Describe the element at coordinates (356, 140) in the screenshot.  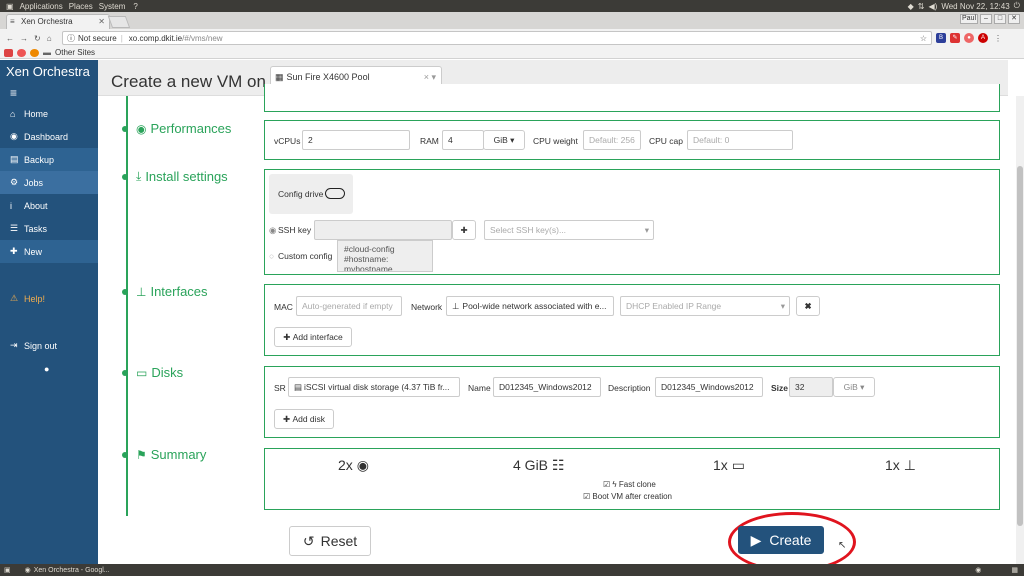
I see `vcpus-input: 2` at that location.